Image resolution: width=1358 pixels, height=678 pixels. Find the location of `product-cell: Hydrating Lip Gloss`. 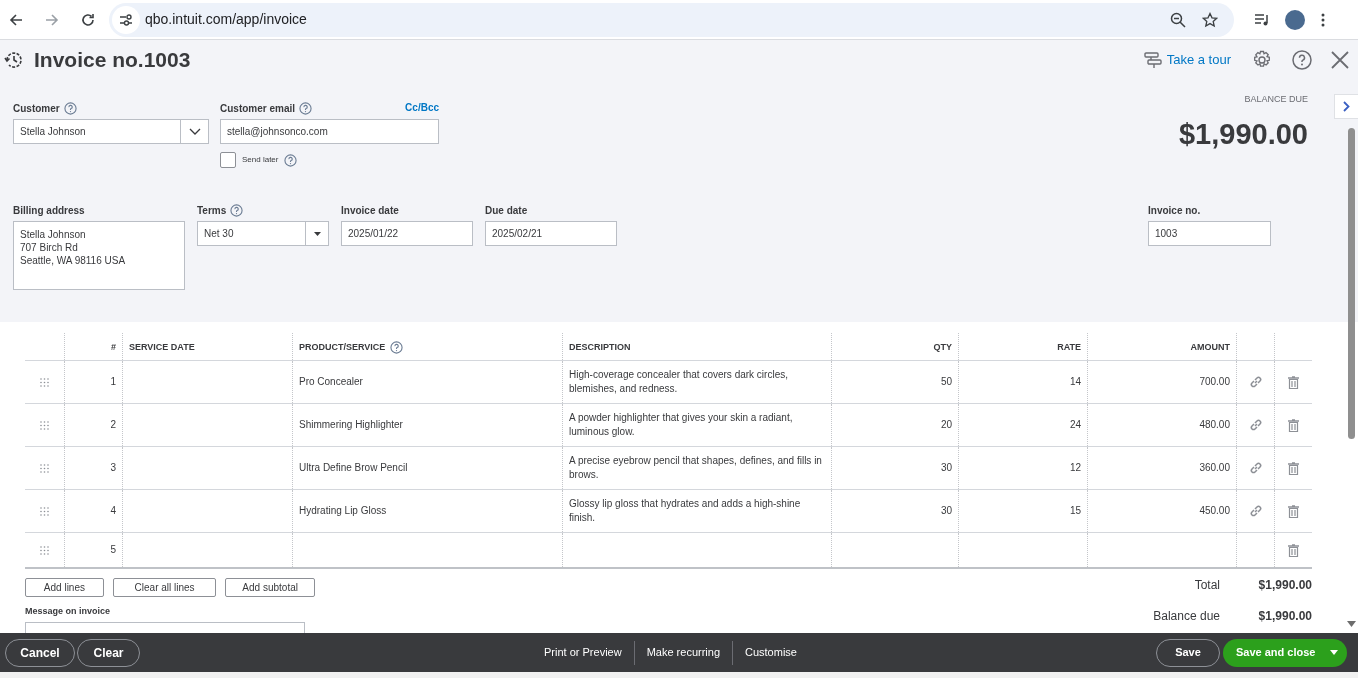

product-cell: Hydrating Lip Gloss is located at coordinates (343, 511).